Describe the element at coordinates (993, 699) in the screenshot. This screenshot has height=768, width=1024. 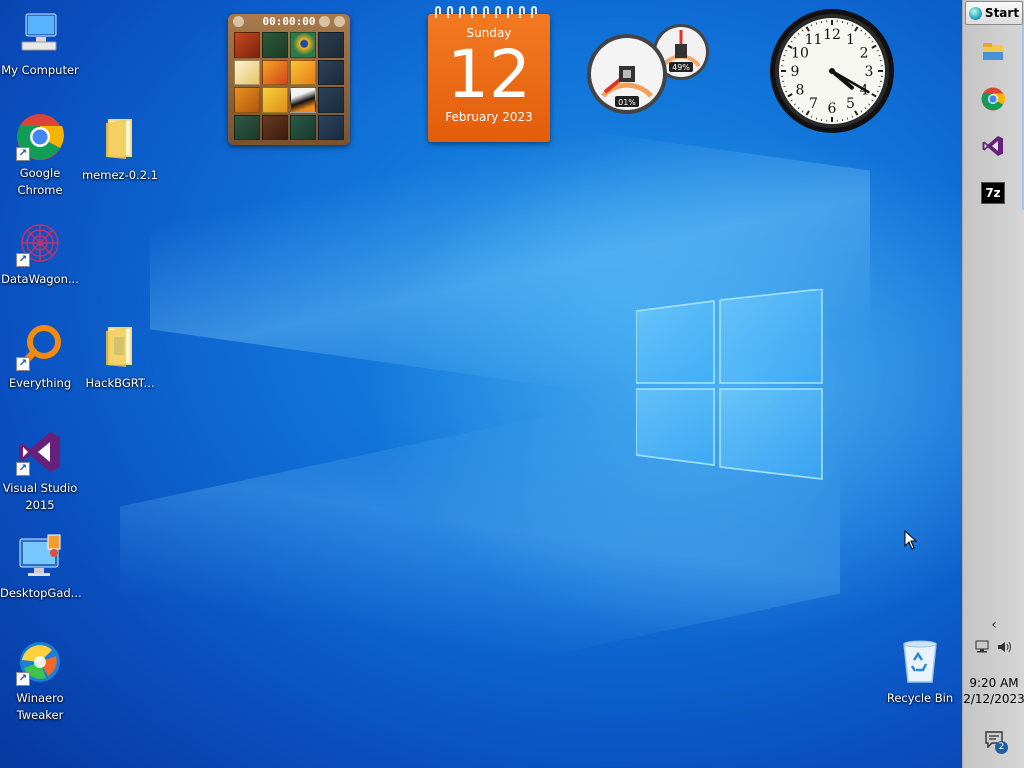
I see `taskbar-date: 2/12/2023` at that location.